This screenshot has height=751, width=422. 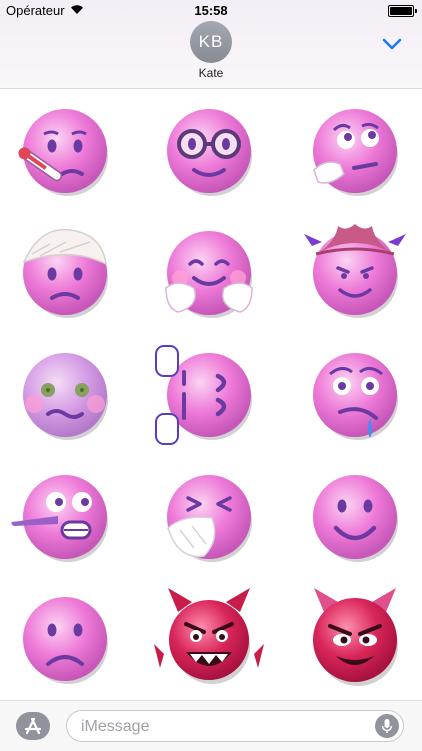 What do you see at coordinates (63, 152) in the screenshot?
I see `sick-thermometer-face-icon` at bounding box center [63, 152].